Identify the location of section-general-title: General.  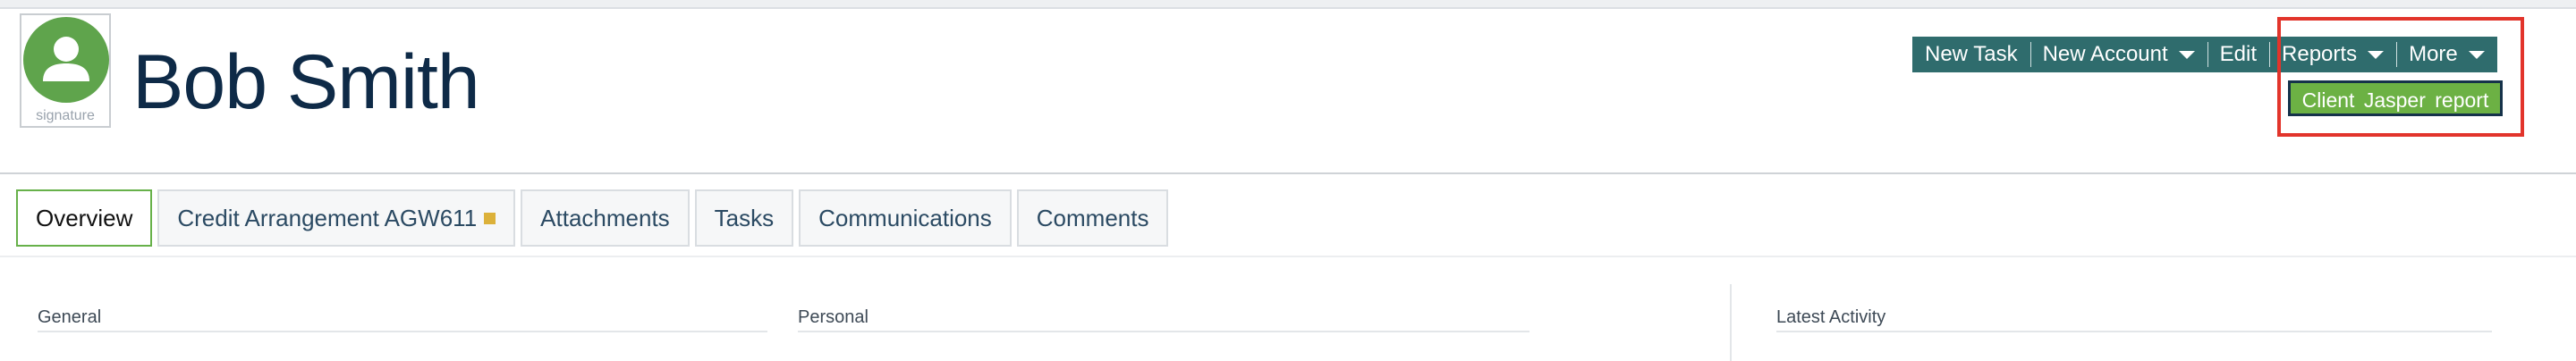
(70, 317).